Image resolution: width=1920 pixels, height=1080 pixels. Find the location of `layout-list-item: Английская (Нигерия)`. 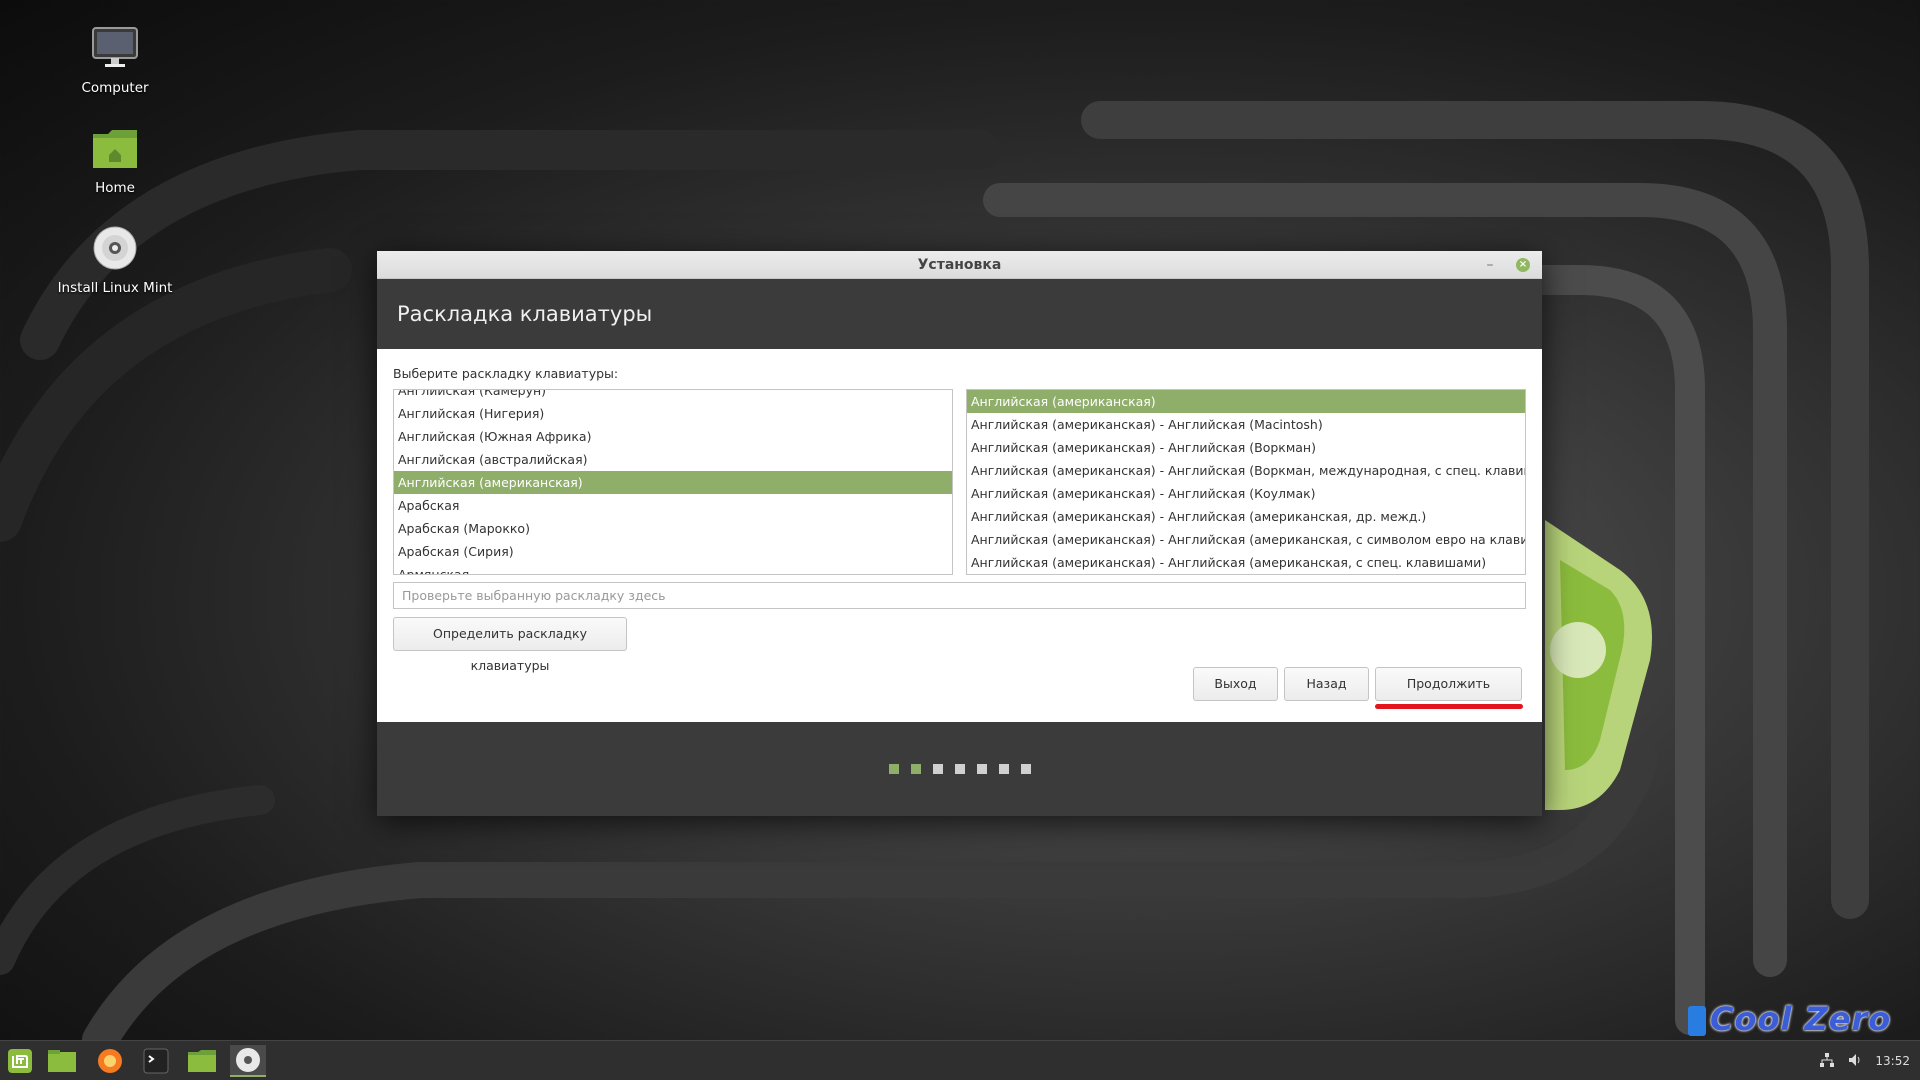

layout-list-item: Английская (Нигерия) is located at coordinates (673, 413).